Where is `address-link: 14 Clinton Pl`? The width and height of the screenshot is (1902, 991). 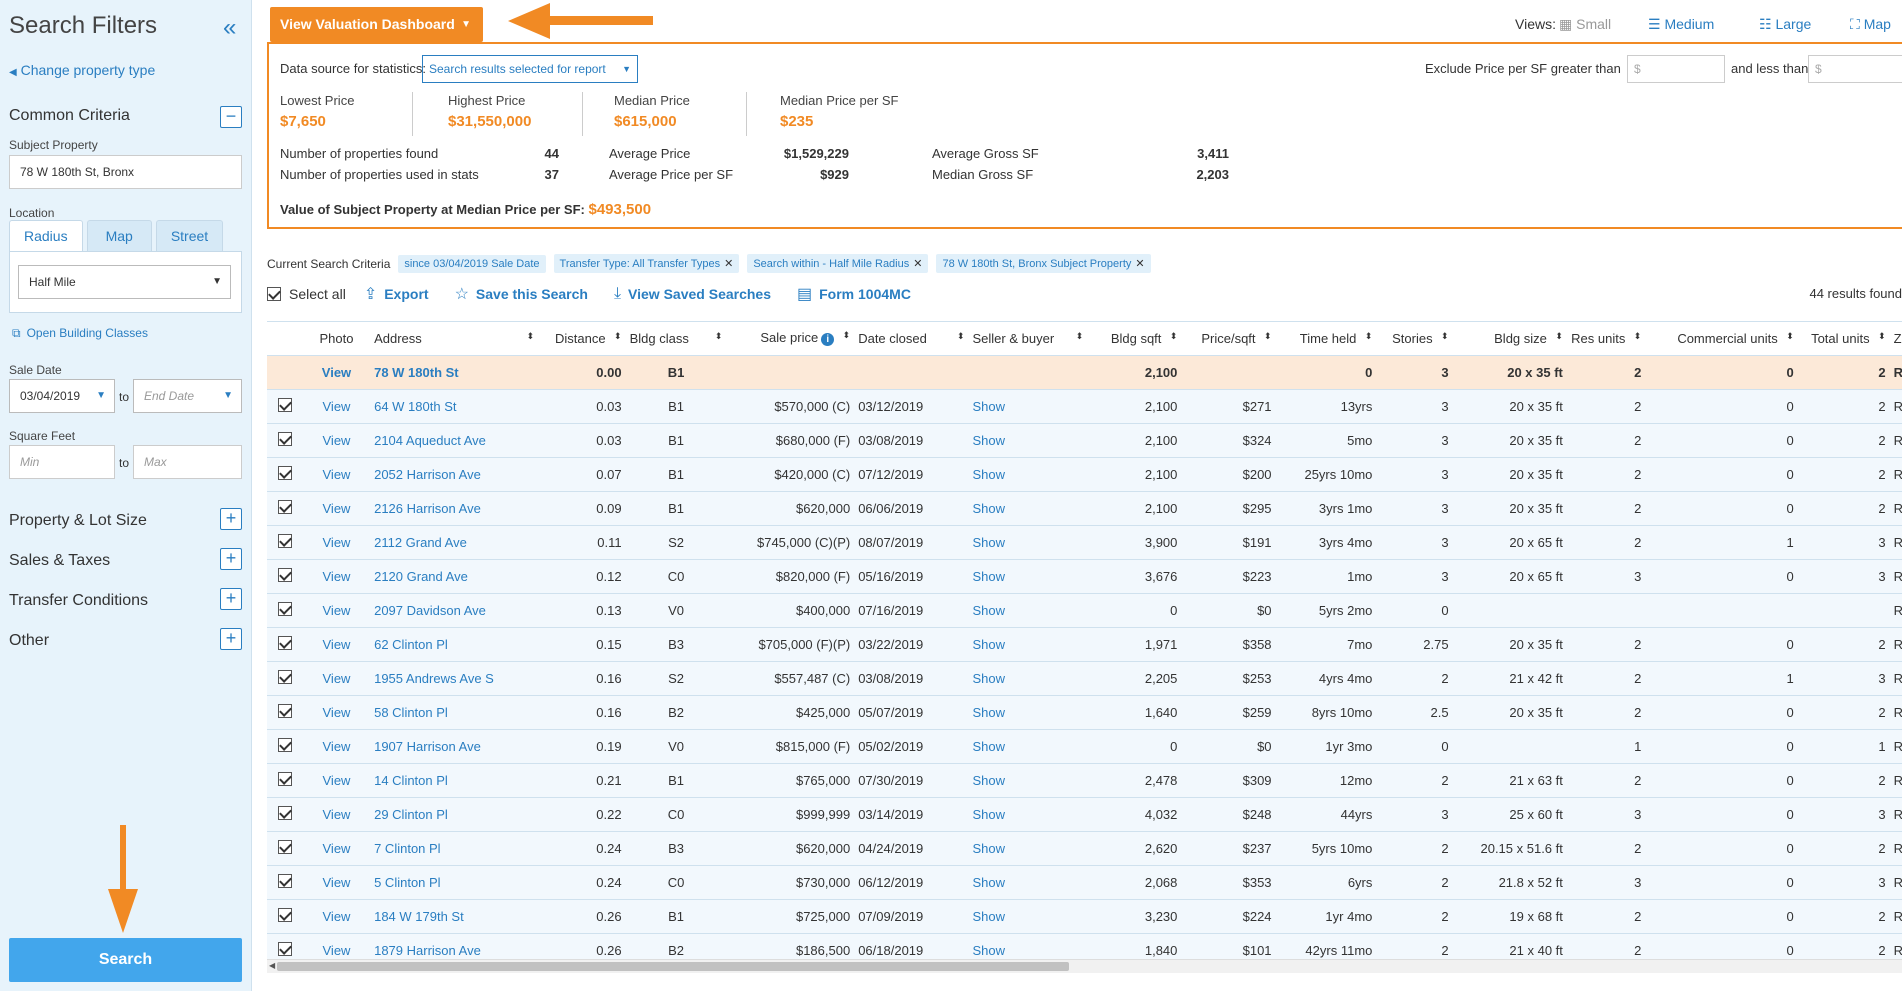 address-link: 14 Clinton Pl is located at coordinates (454, 780).